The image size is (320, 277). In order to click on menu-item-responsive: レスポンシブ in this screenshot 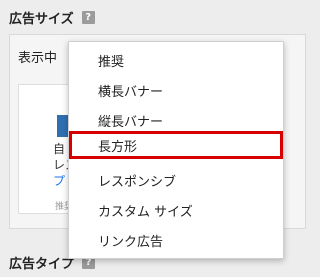, I will do `click(176, 180)`.